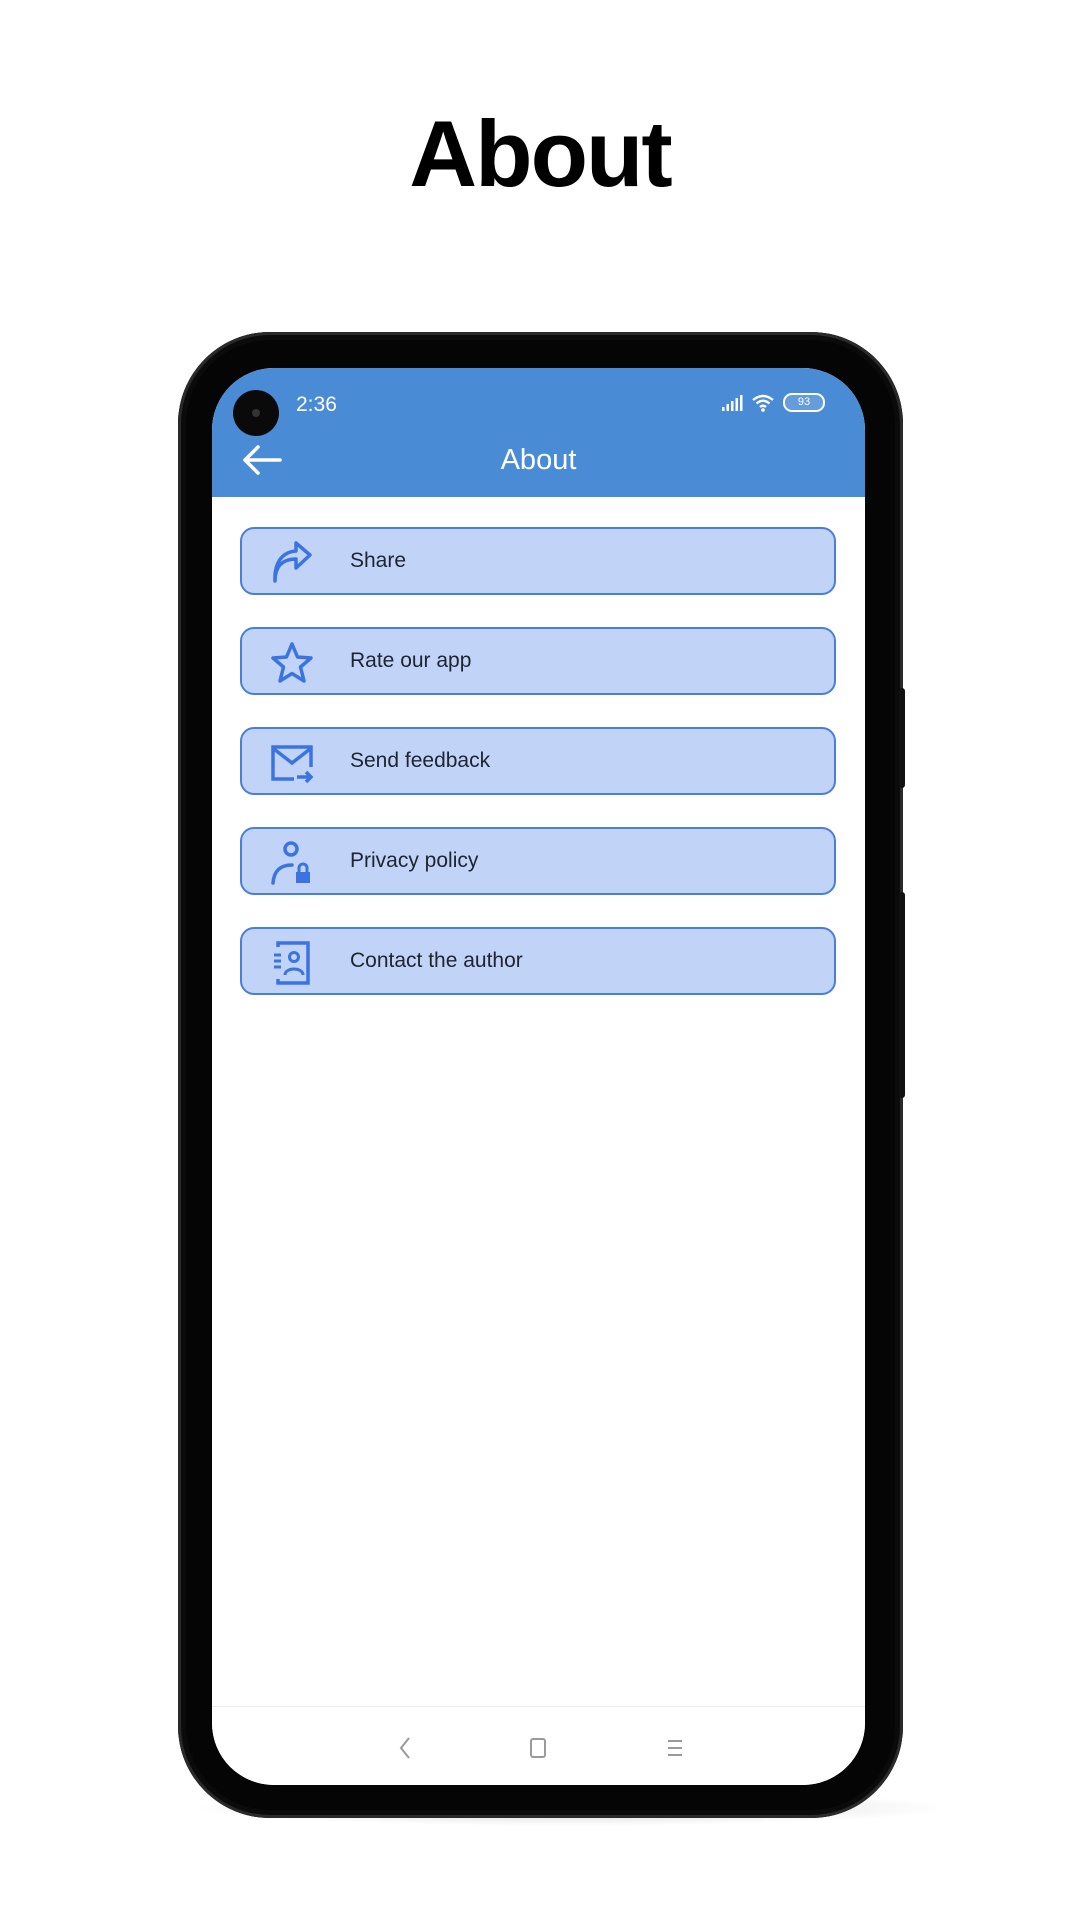 This screenshot has height=1920, width=1080. What do you see at coordinates (538, 961) in the screenshot?
I see `menu-item-contact: Contact the author` at bounding box center [538, 961].